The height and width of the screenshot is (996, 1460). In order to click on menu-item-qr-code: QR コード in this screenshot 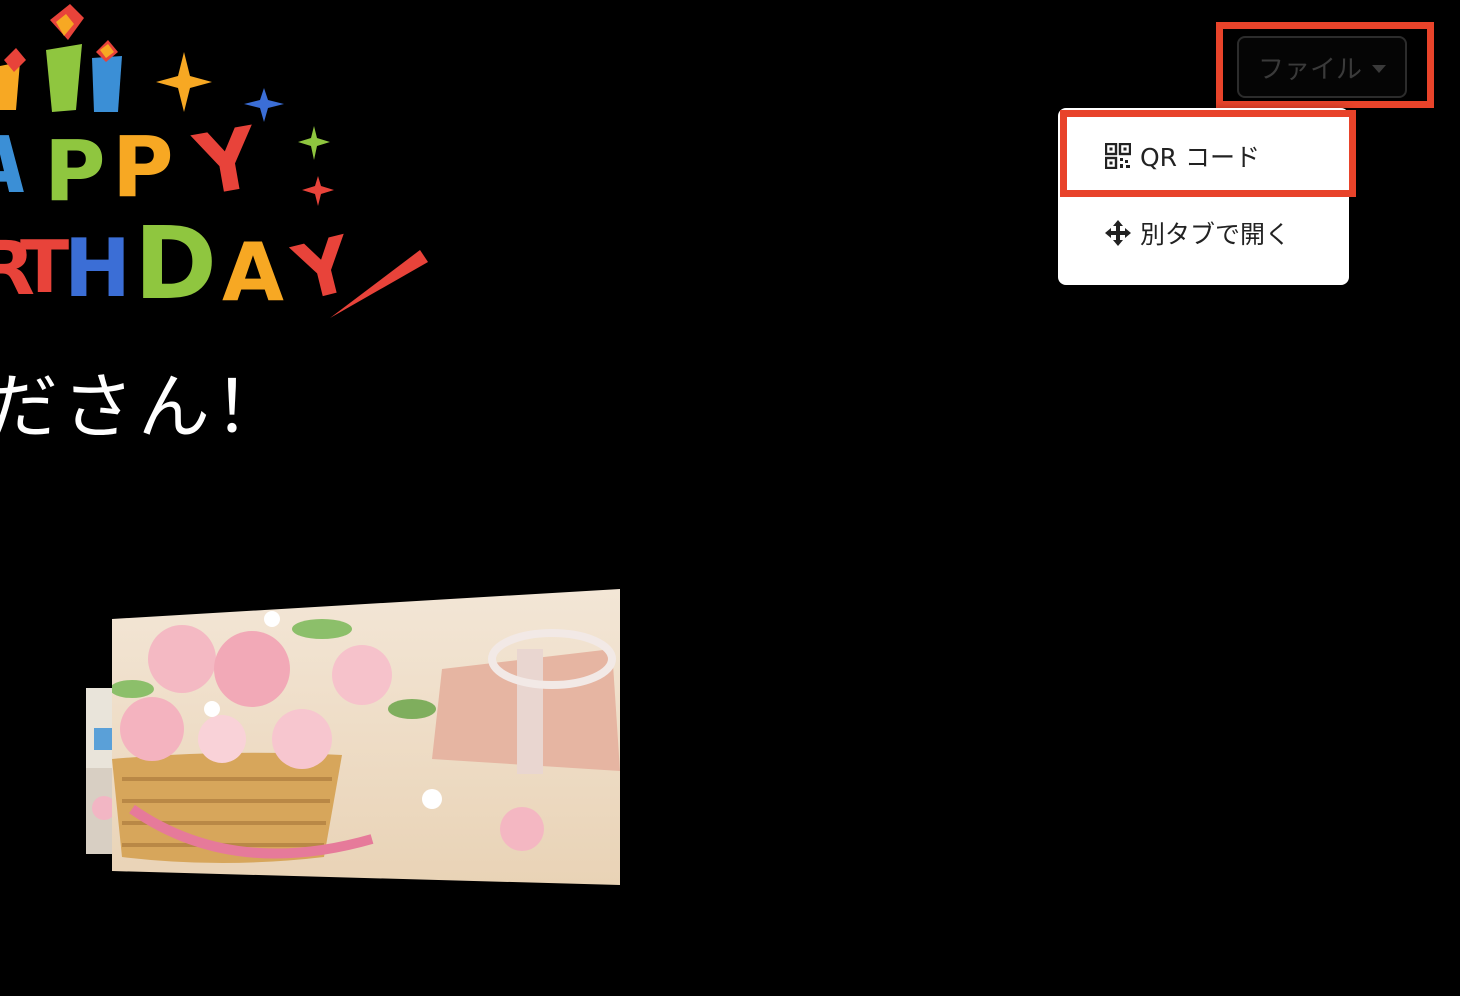, I will do `click(1203, 156)`.